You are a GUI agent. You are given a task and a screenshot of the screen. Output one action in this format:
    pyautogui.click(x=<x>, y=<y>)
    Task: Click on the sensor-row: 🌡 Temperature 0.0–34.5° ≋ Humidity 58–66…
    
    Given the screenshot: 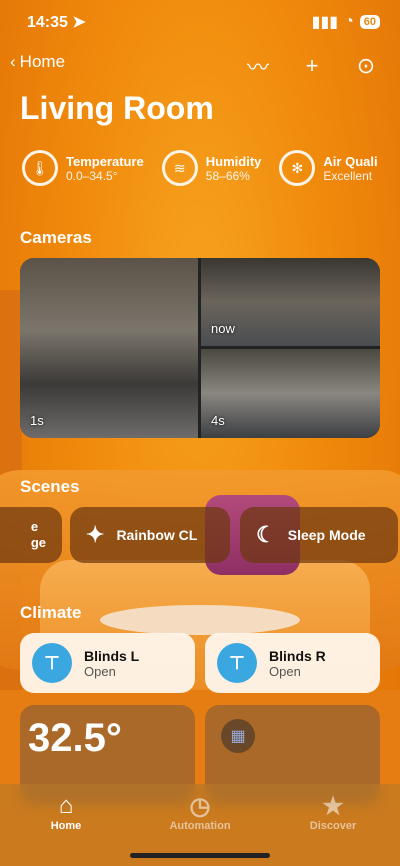 What is the action you would take?
    pyautogui.click(x=200, y=168)
    